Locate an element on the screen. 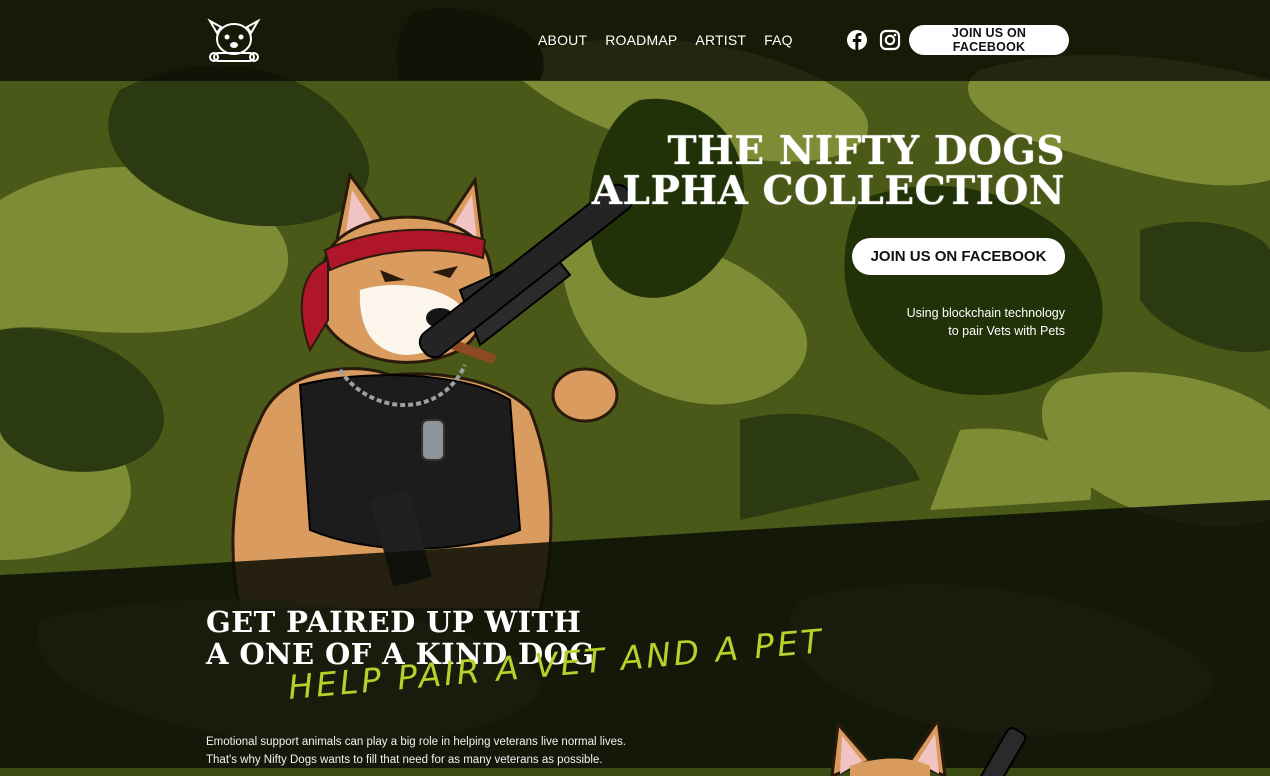 The height and width of the screenshot is (776, 1270). hero-title: THE NIFTY DOGS ALPHA COLLECTION is located at coordinates (828, 171).